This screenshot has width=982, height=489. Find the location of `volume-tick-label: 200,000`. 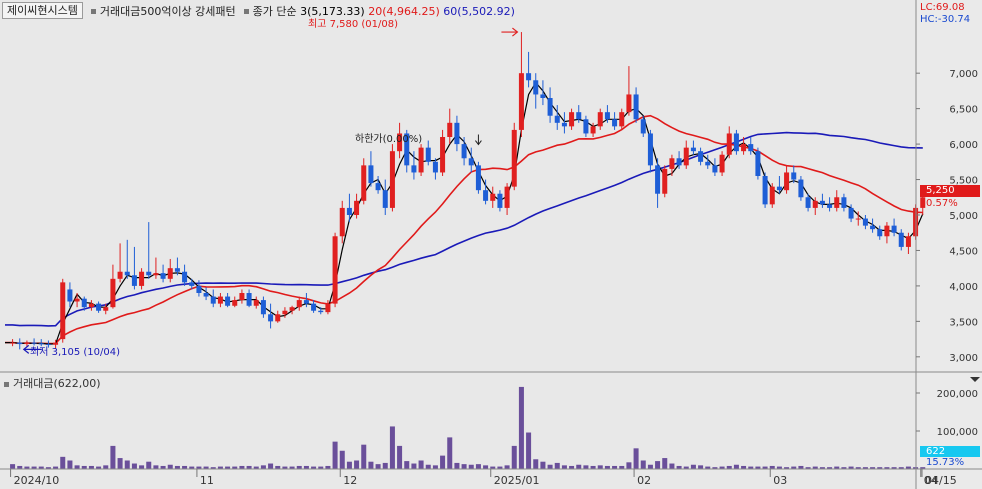

volume-tick-label: 200,000 is located at coordinates (957, 394).